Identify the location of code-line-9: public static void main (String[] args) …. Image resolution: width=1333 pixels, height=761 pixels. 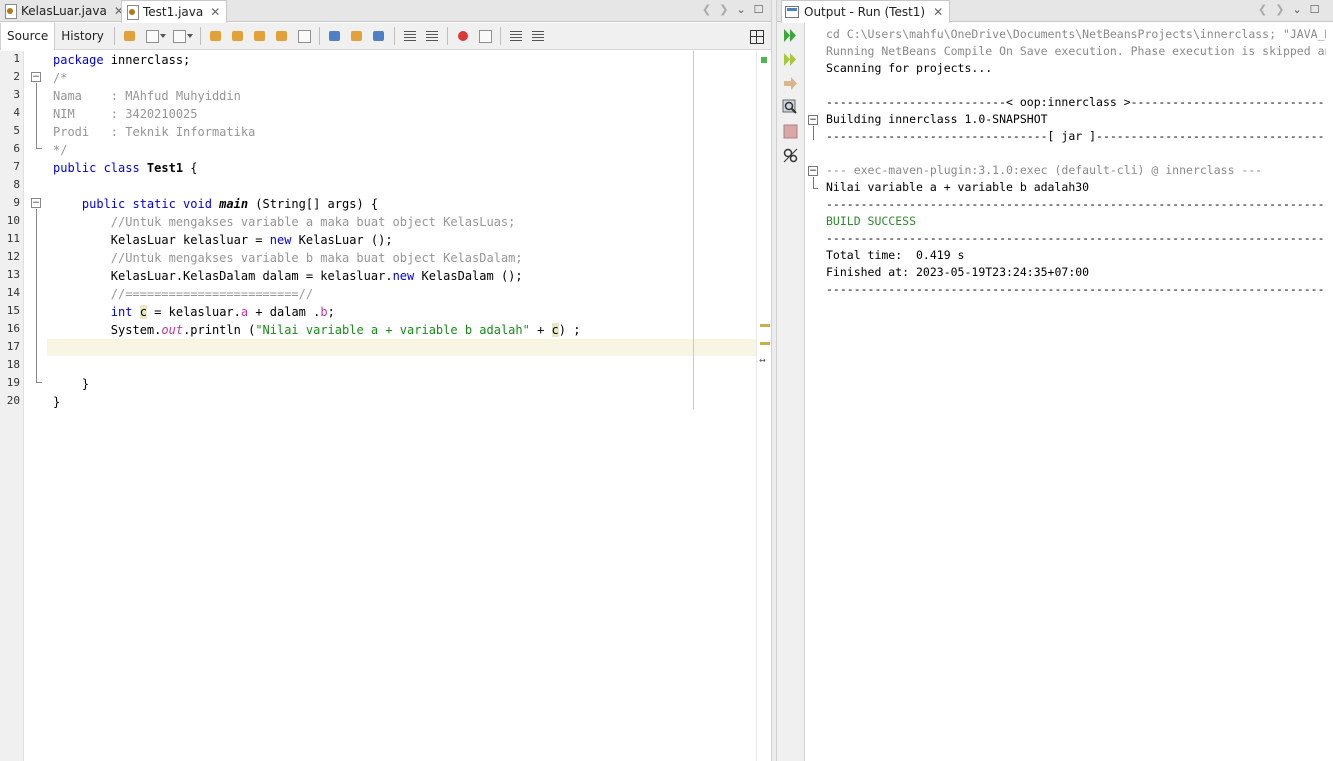
(215, 204).